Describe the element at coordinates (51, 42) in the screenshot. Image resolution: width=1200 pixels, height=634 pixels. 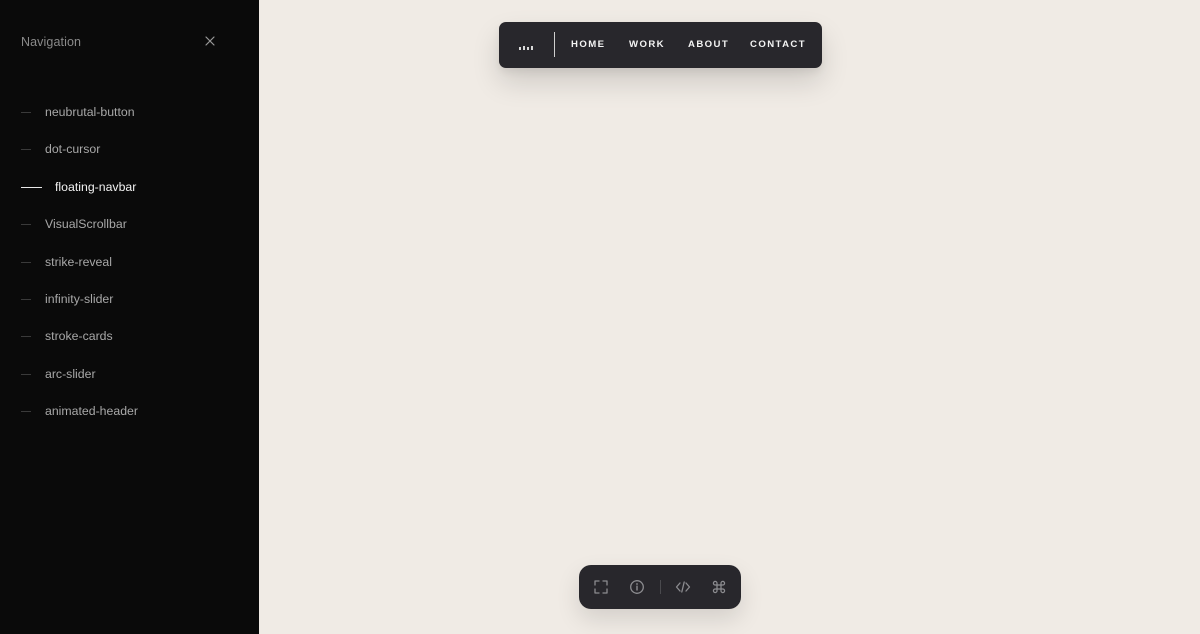
I see `sidebar-title: Navigation` at that location.